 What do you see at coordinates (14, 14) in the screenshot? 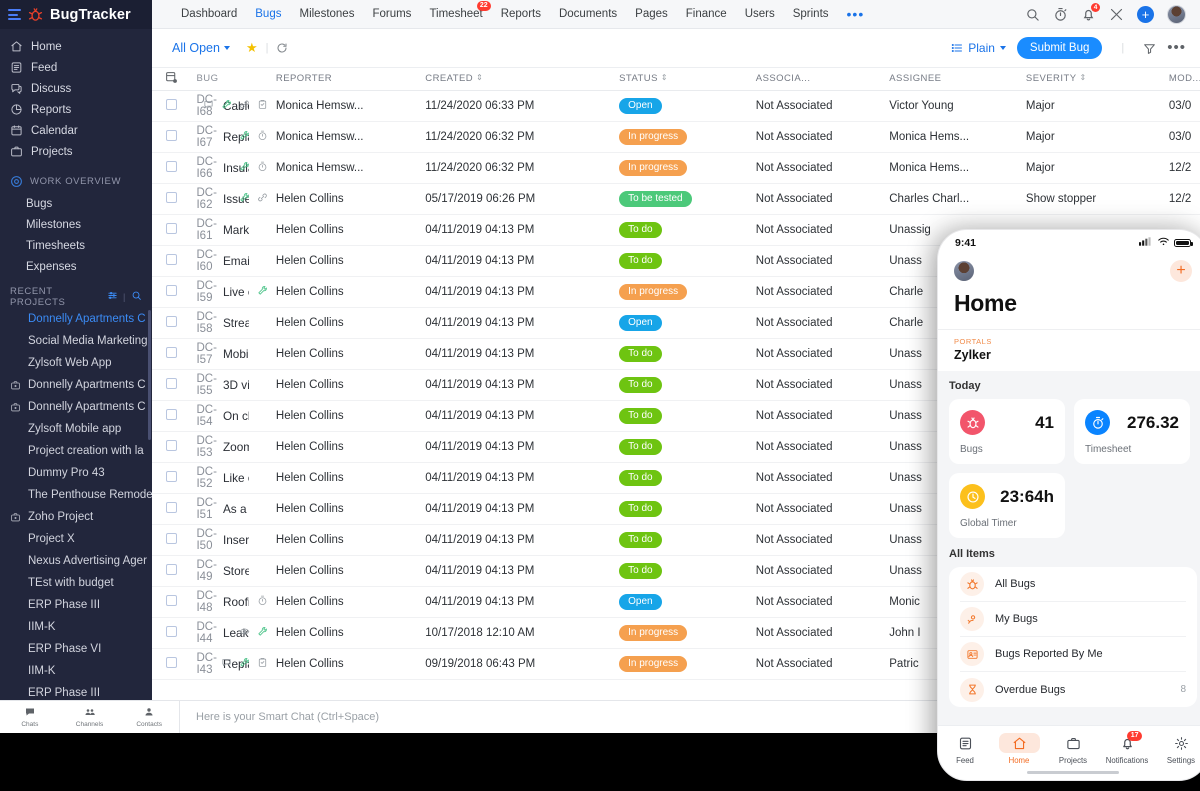
I see `hamburger-icon` at bounding box center [14, 14].